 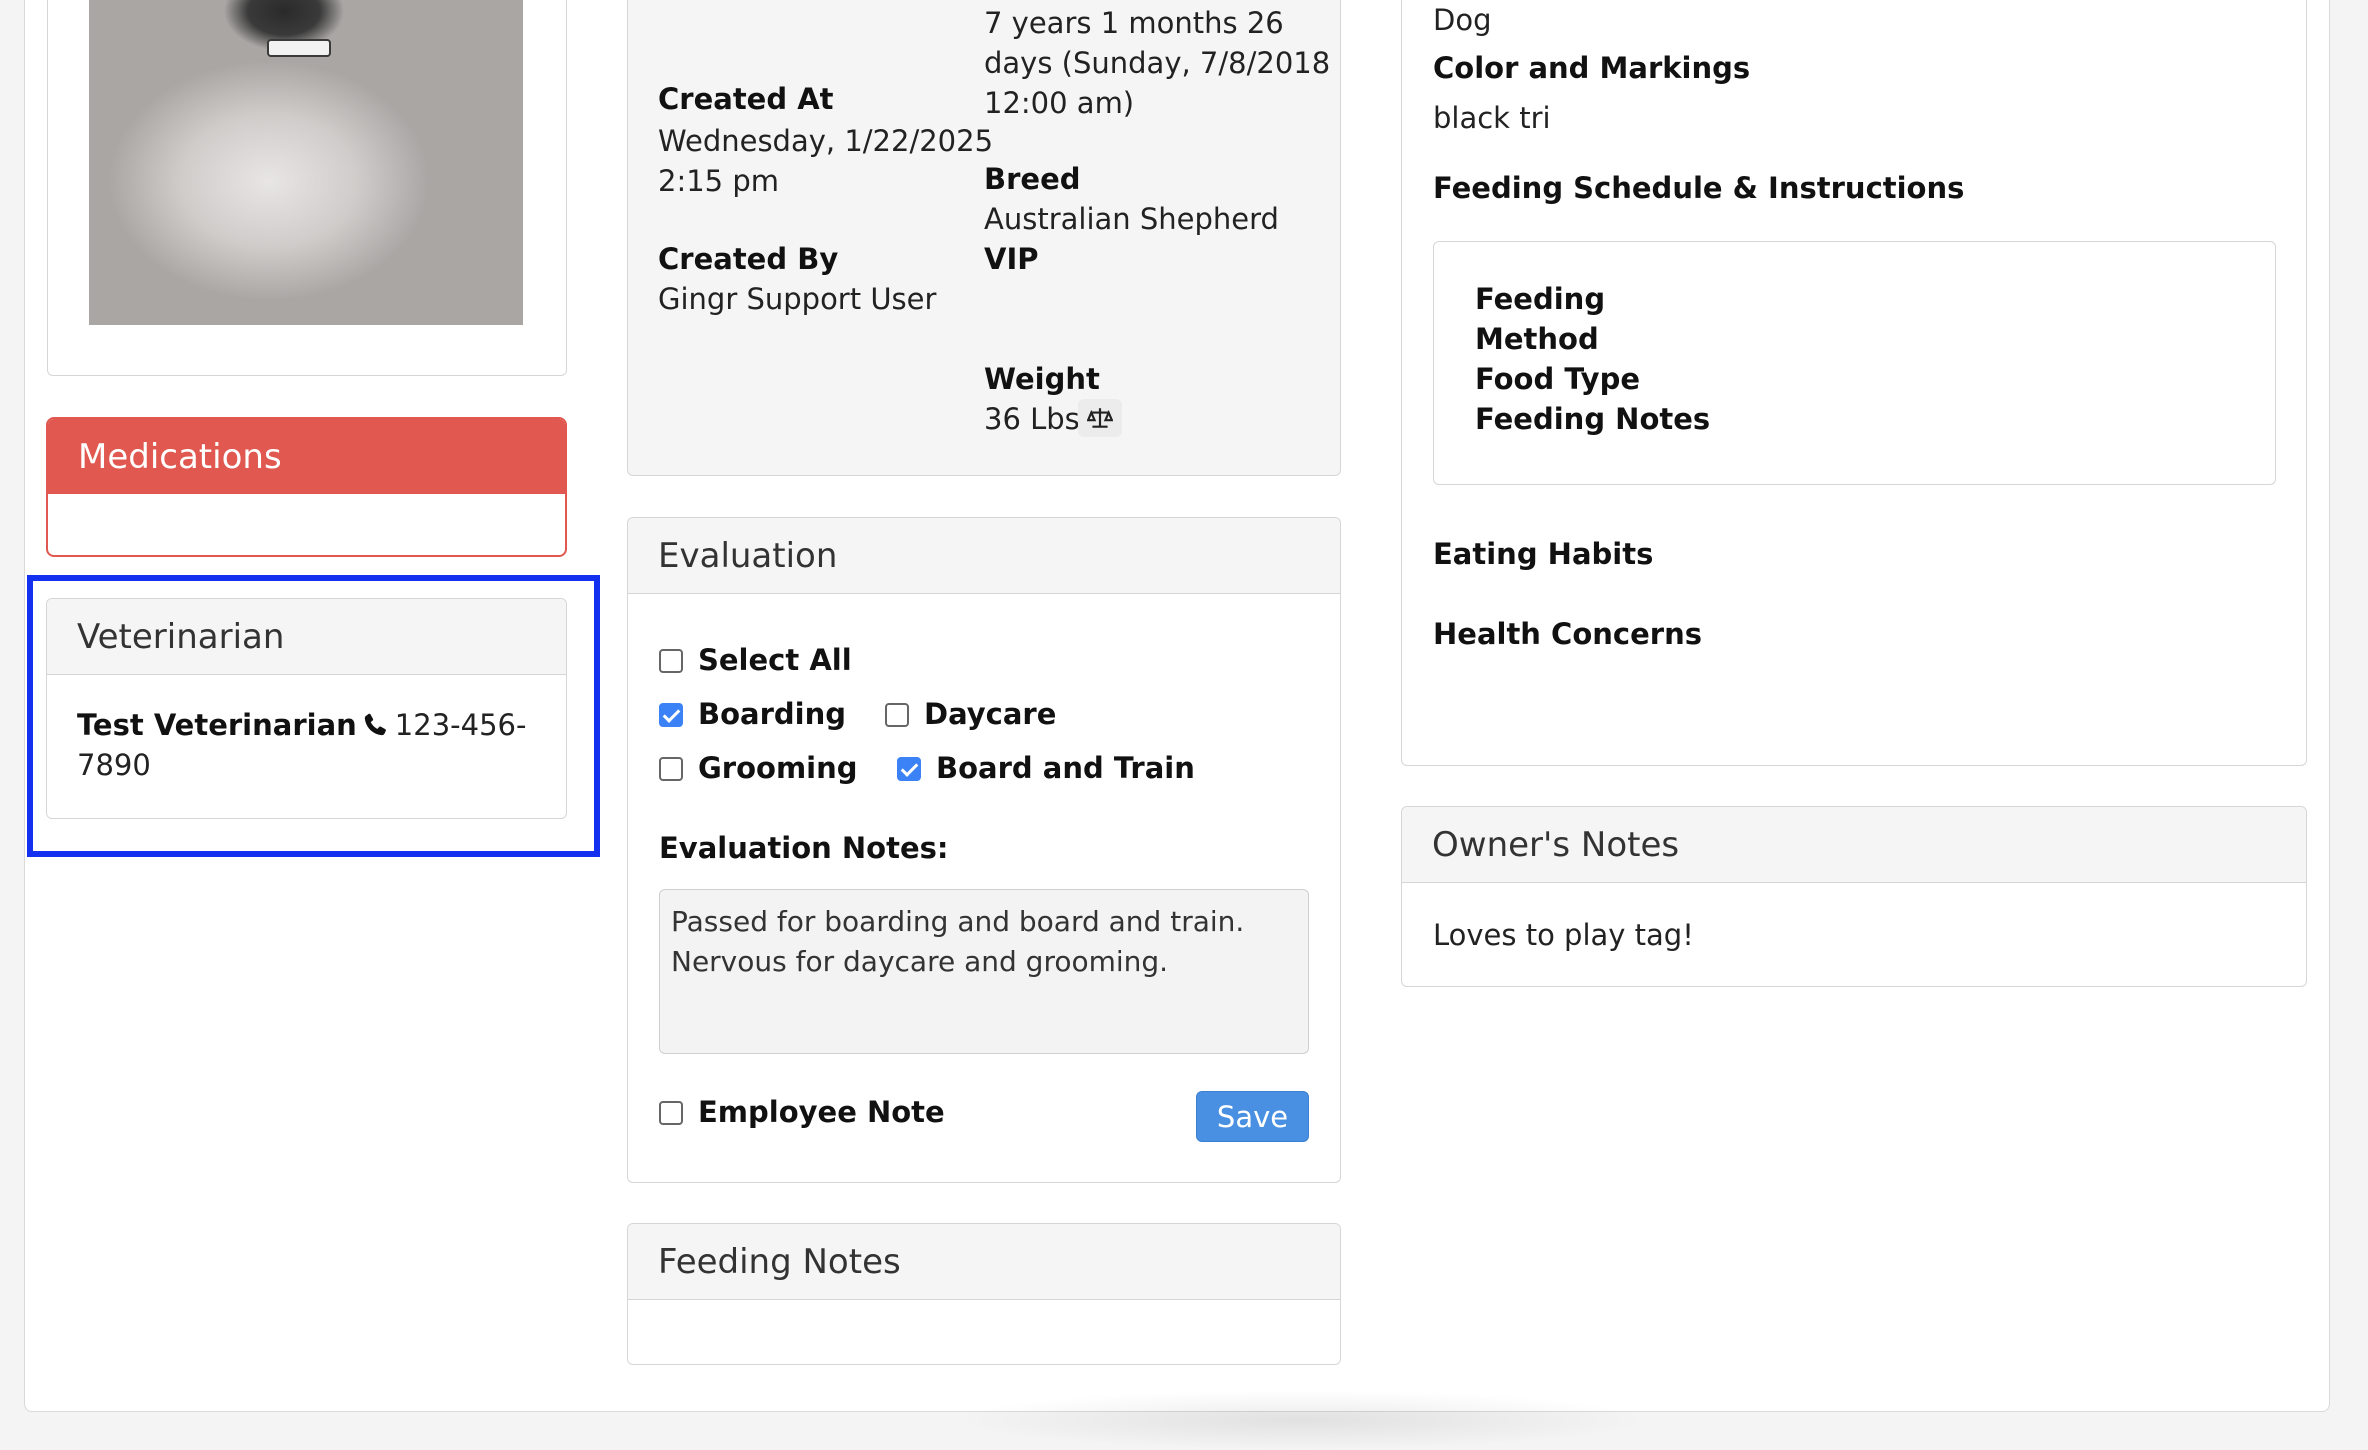 What do you see at coordinates (1462, 20) in the screenshot?
I see `species-value: Dog` at bounding box center [1462, 20].